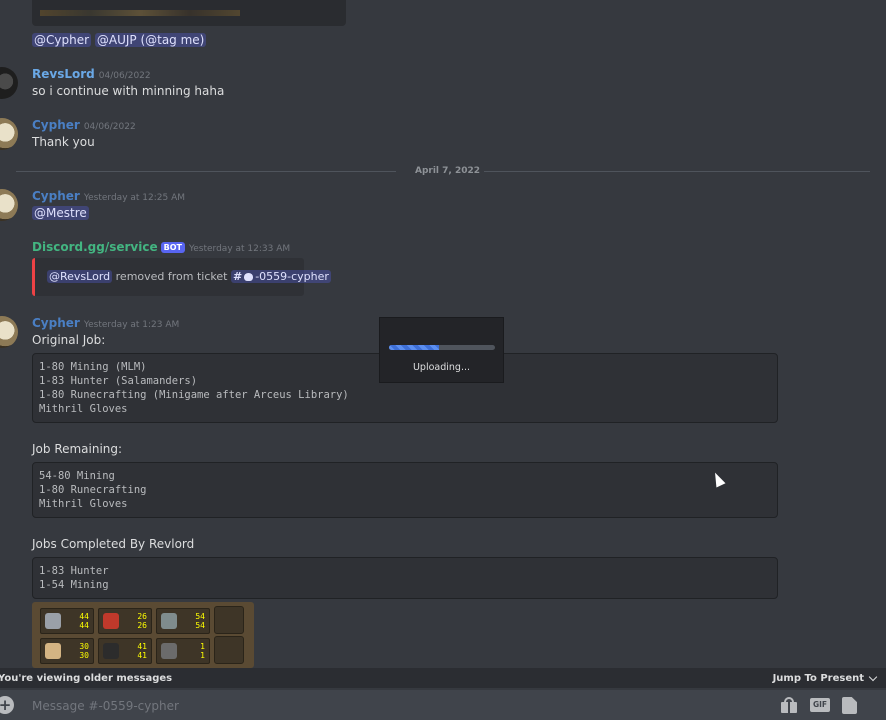  I want to click on smithing-icon, so click(169, 651).